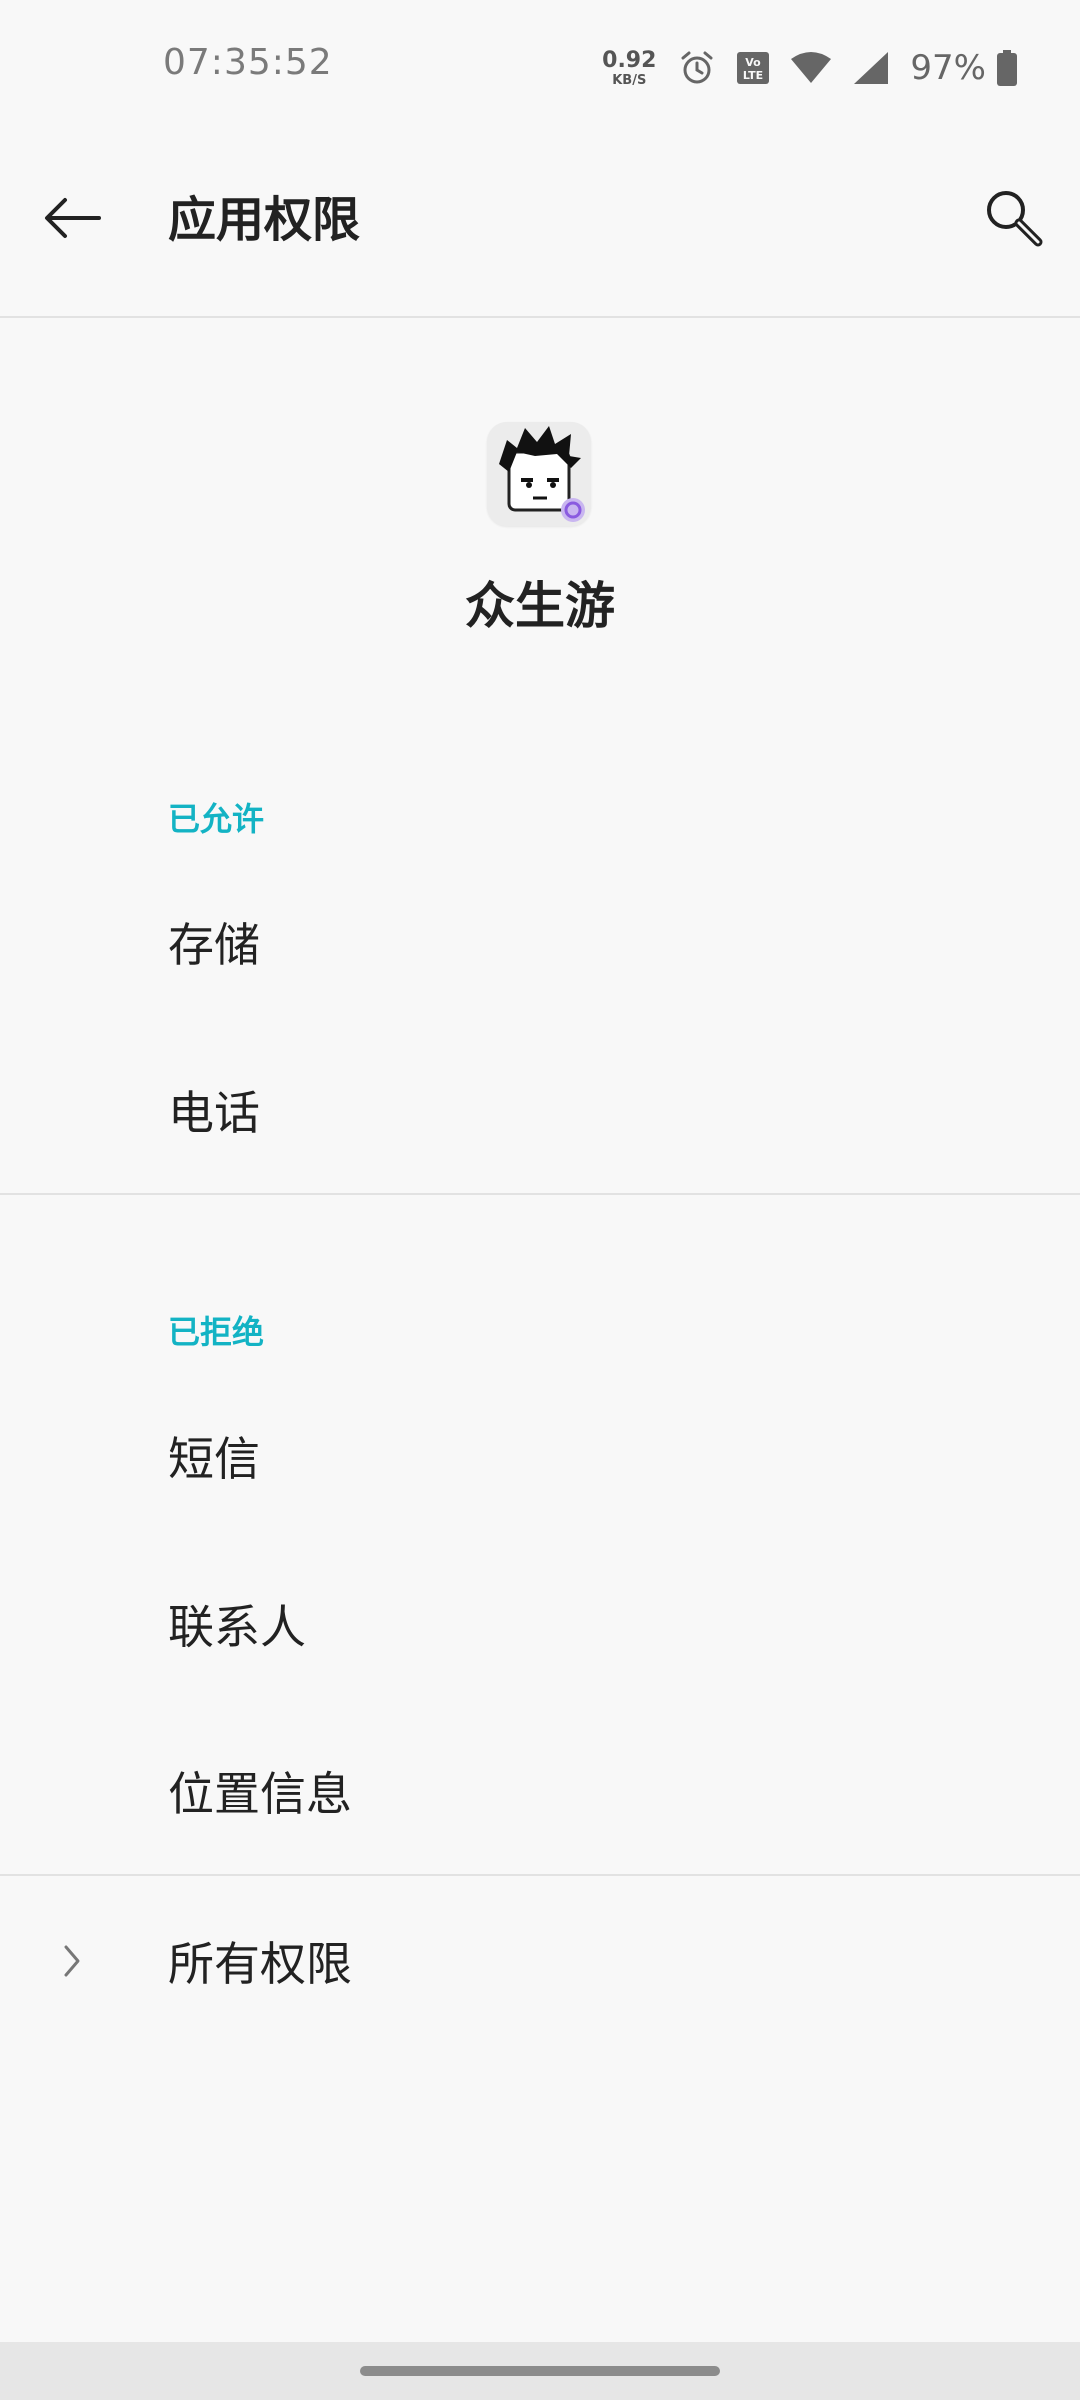 This screenshot has width=1080, height=2400. What do you see at coordinates (214, 1113) in the screenshot?
I see `permission-label: 电话` at bounding box center [214, 1113].